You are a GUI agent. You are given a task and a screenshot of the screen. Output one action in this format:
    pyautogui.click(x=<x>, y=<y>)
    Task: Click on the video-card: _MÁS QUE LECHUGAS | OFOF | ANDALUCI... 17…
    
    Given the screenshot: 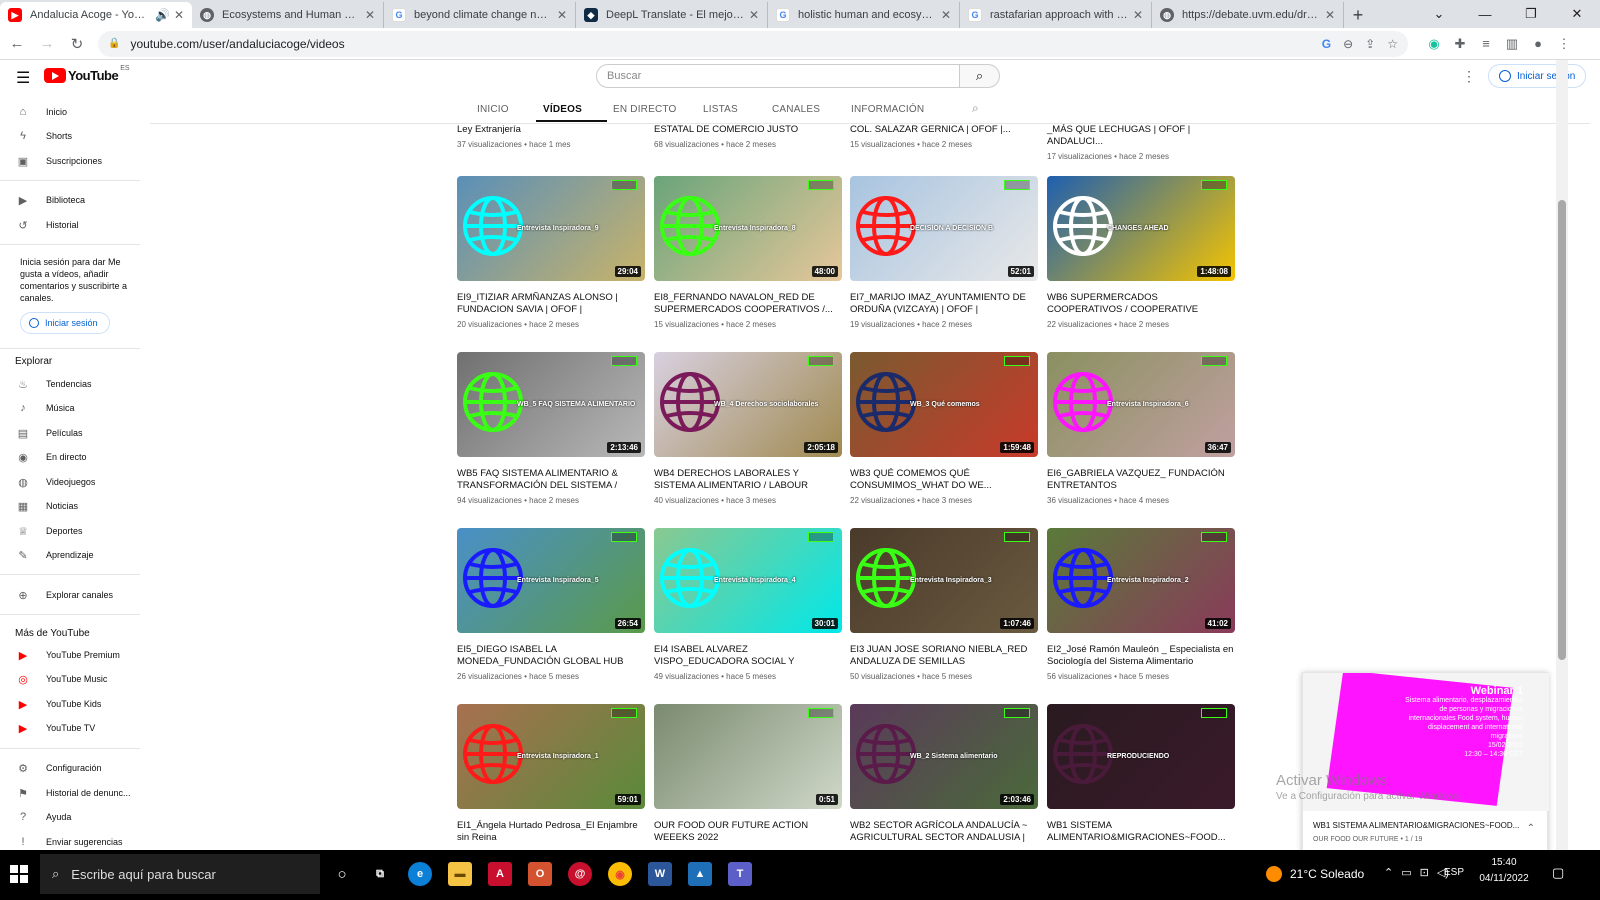 What is the action you would take?
    pyautogui.click(x=1141, y=142)
    